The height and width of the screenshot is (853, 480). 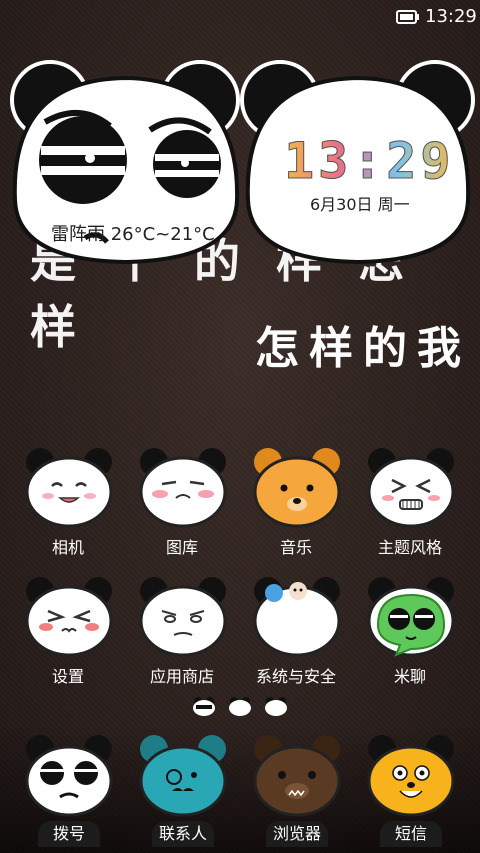 I want to click on app-mitalk: 米聊, so click(x=410, y=635).